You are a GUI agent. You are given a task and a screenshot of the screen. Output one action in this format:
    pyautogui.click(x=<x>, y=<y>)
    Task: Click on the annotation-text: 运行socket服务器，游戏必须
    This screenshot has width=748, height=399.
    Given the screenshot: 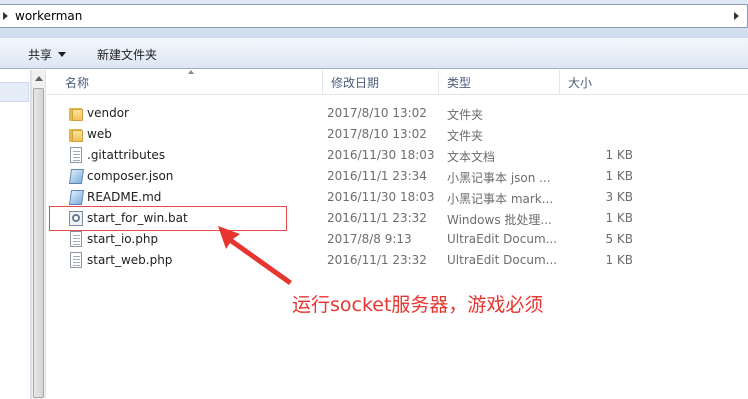 What is the action you would take?
    pyautogui.click(x=418, y=305)
    